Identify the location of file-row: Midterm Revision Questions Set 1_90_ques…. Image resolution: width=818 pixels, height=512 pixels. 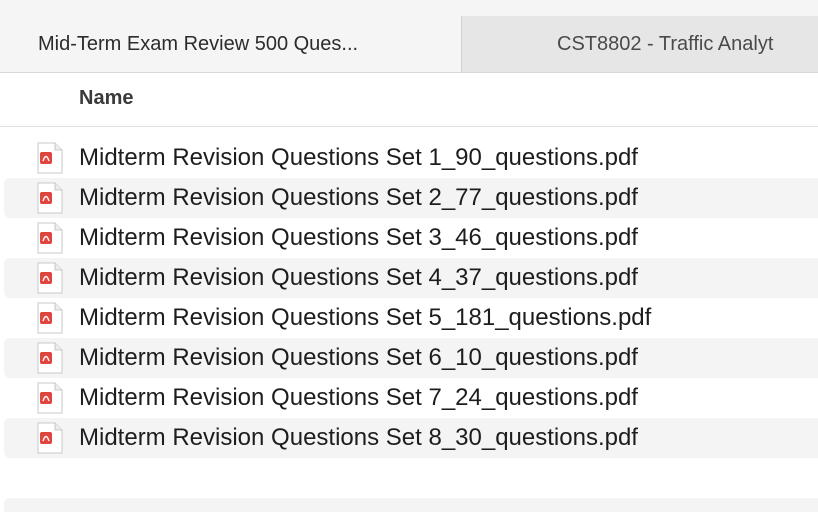
(411, 158).